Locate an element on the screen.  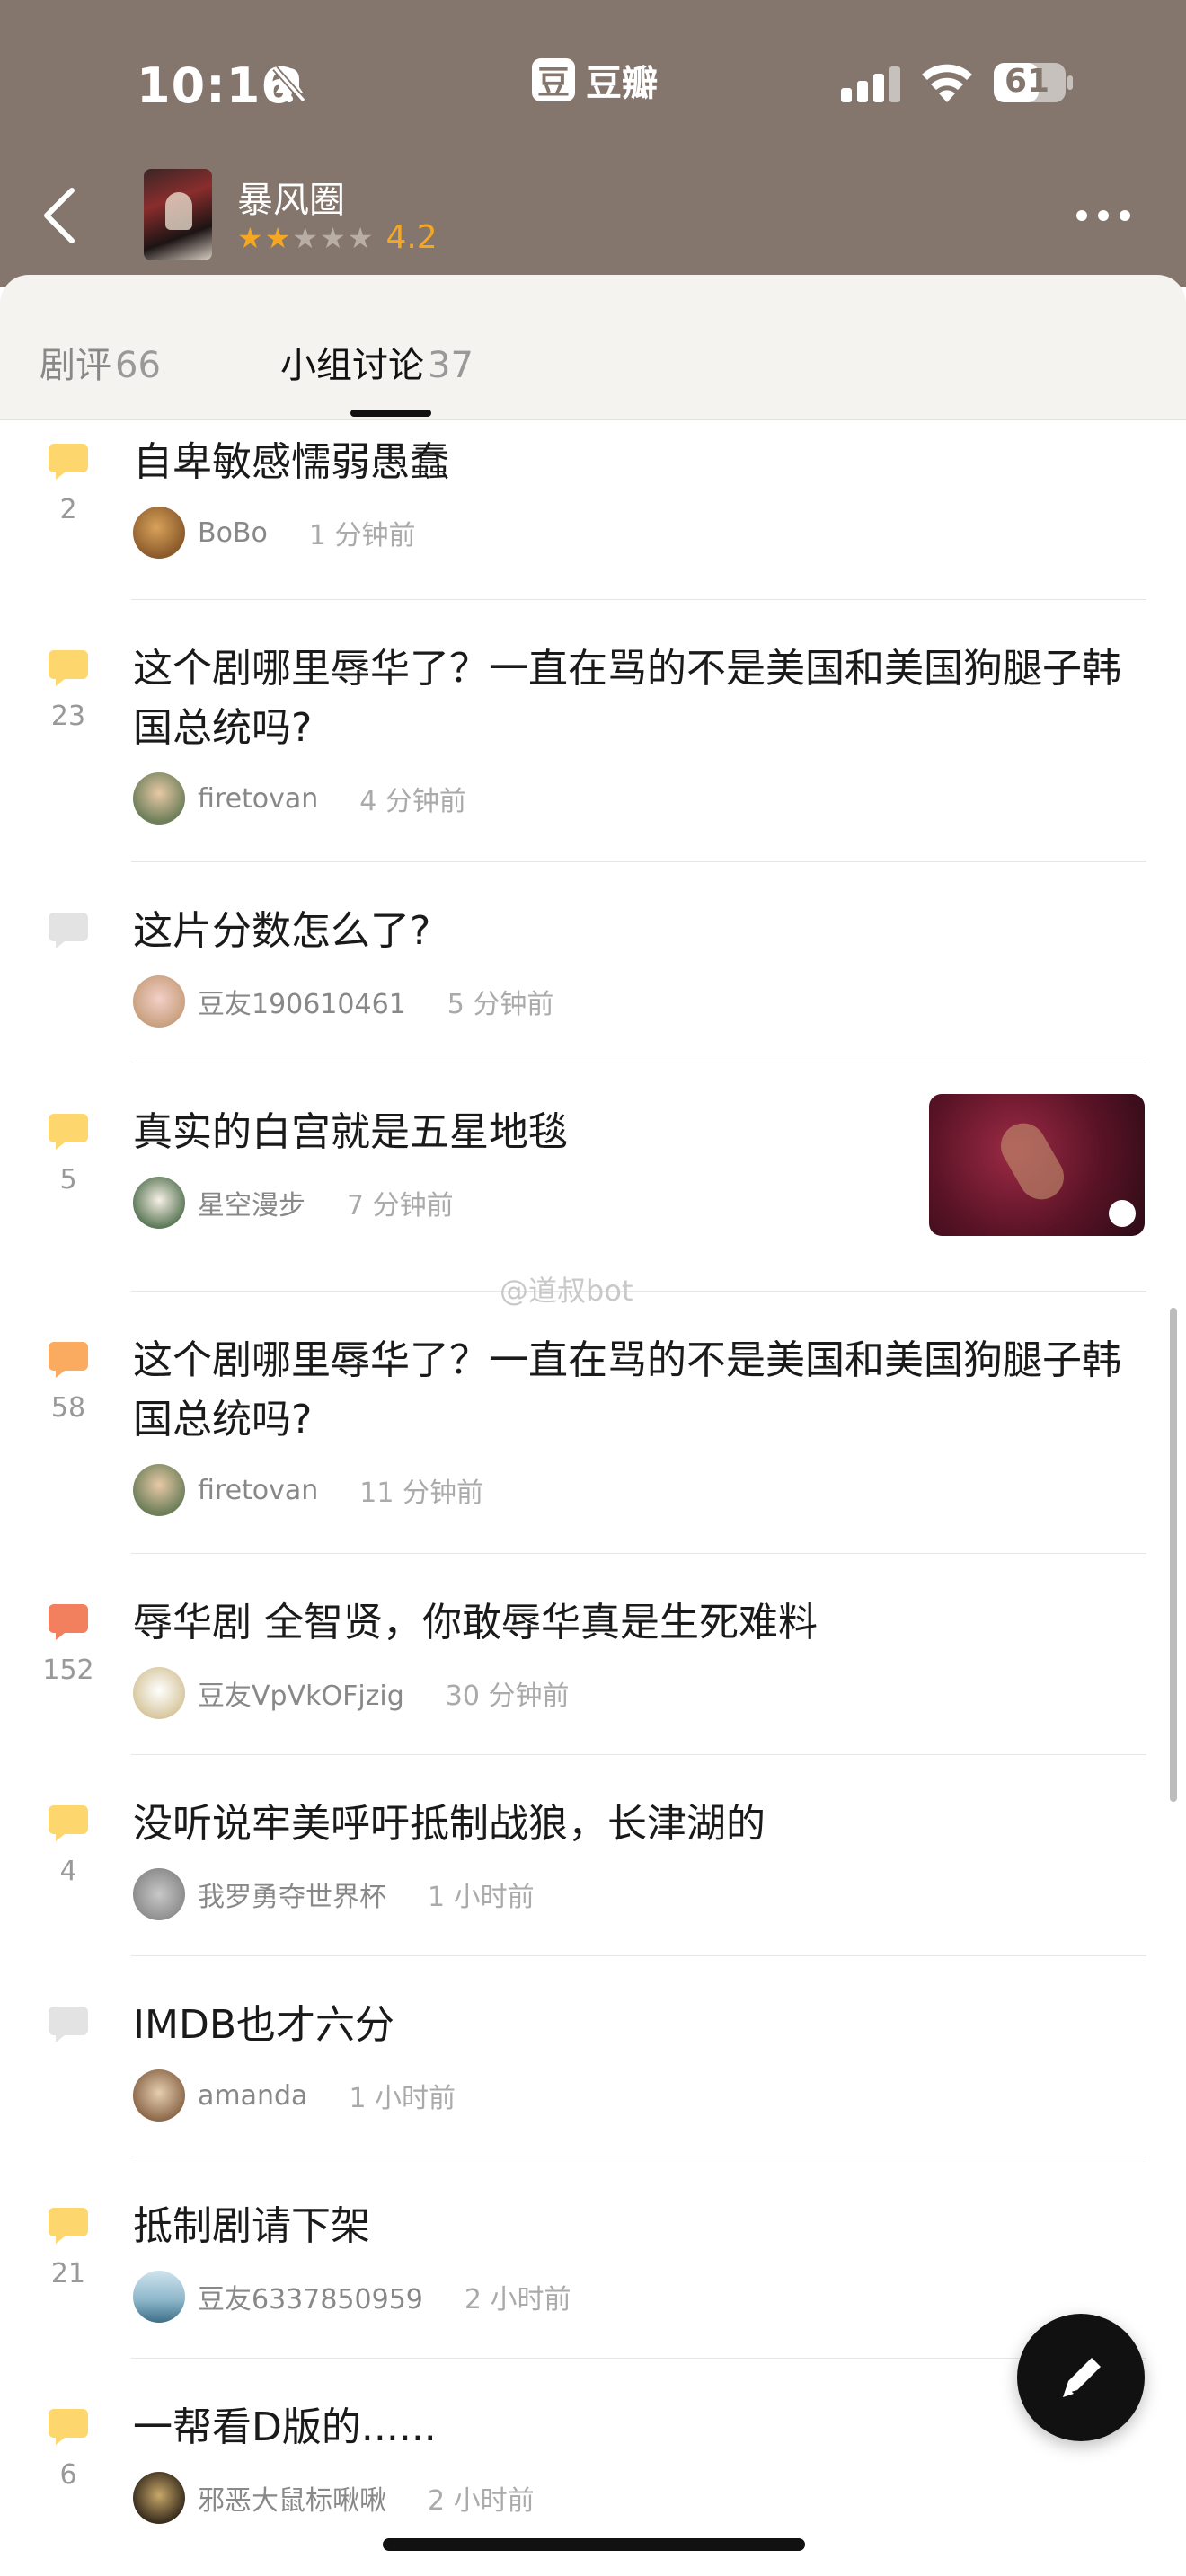
author-name: 豆友VpVkOFjzig is located at coordinates (301, 1693).